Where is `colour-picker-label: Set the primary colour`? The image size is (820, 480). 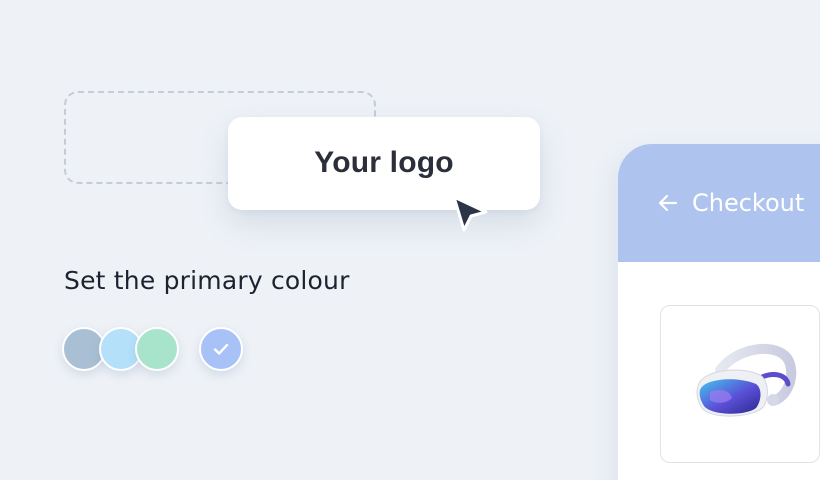 colour-picker-label: Set the primary colour is located at coordinates (207, 280).